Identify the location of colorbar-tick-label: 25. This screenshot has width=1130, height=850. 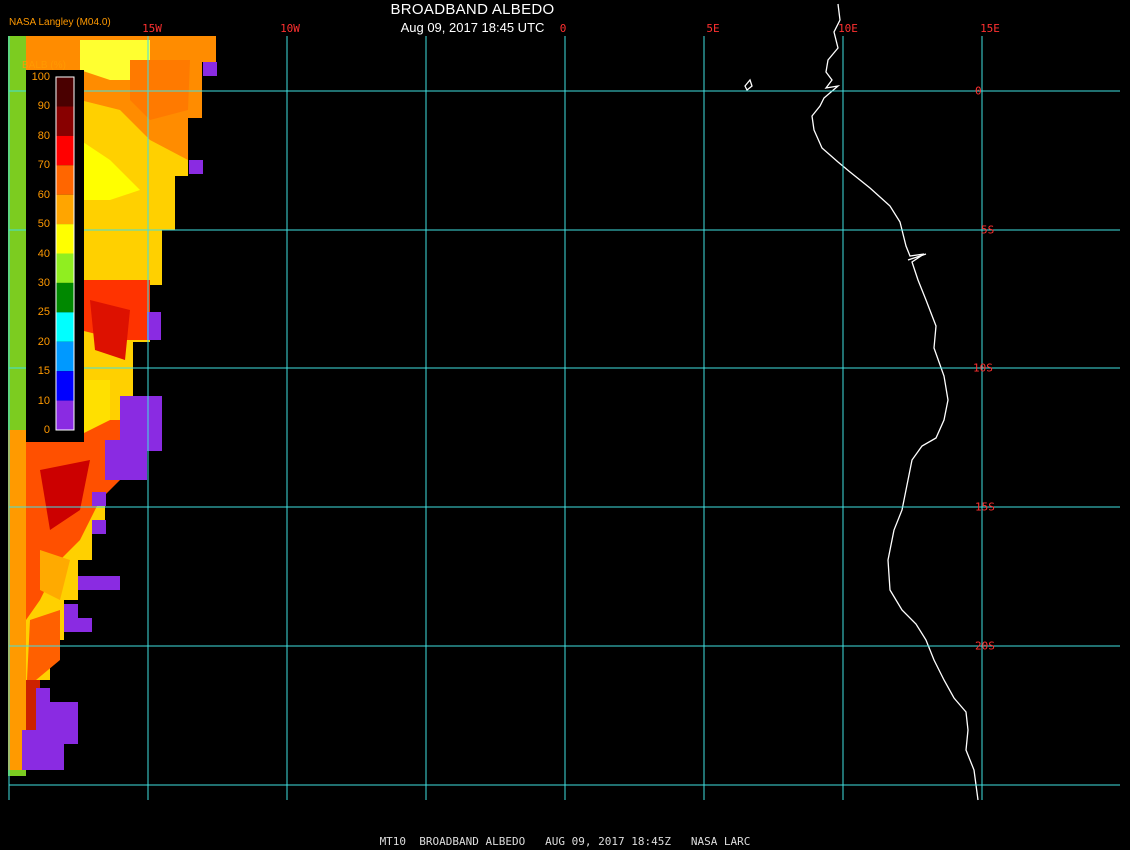
(43, 312).